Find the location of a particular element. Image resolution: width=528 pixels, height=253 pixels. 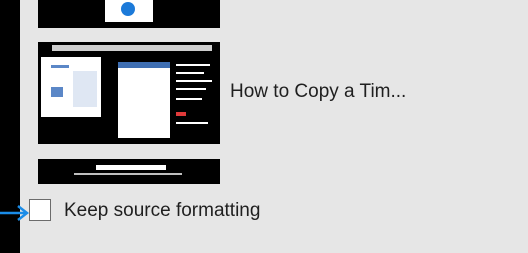

thumbnail-screenshot-left is located at coordinates (71, 87).